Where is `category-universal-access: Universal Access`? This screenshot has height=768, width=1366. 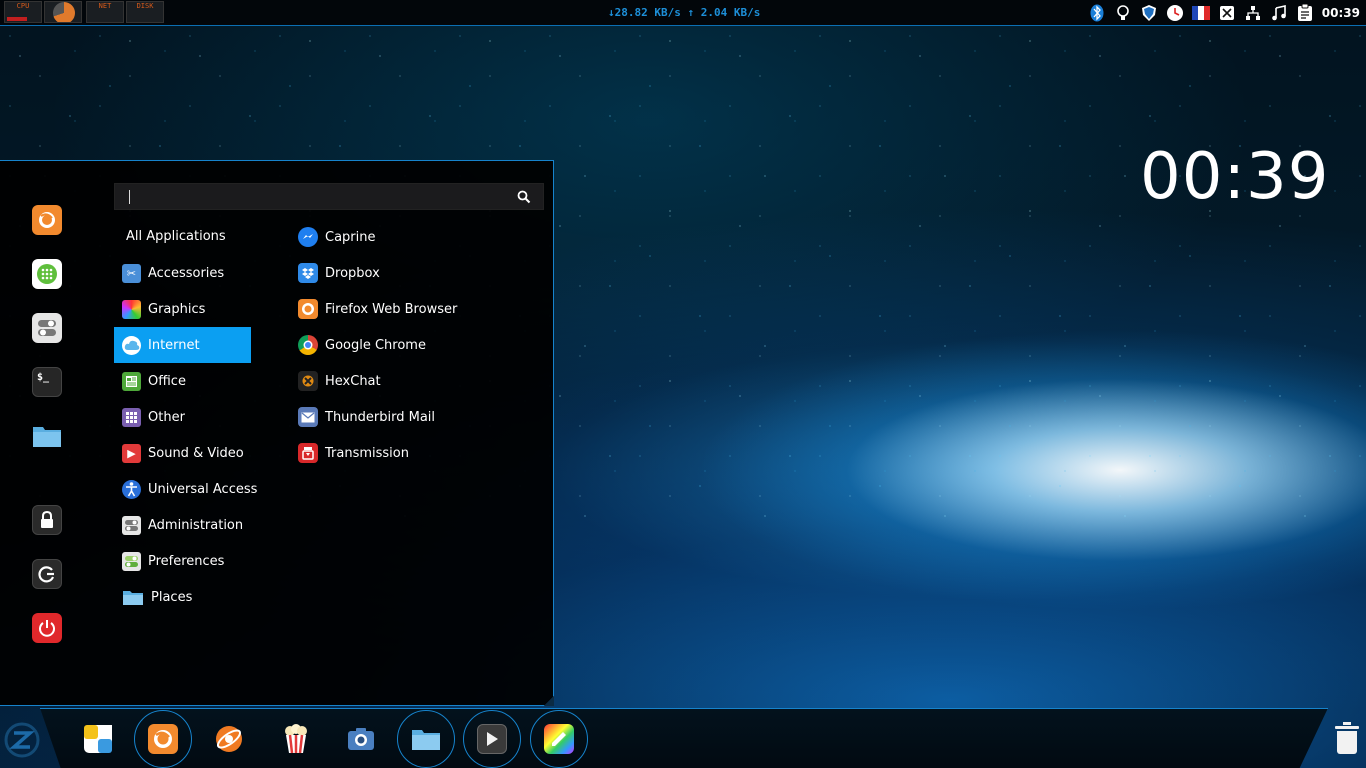 category-universal-access: Universal Access is located at coordinates (185, 489).